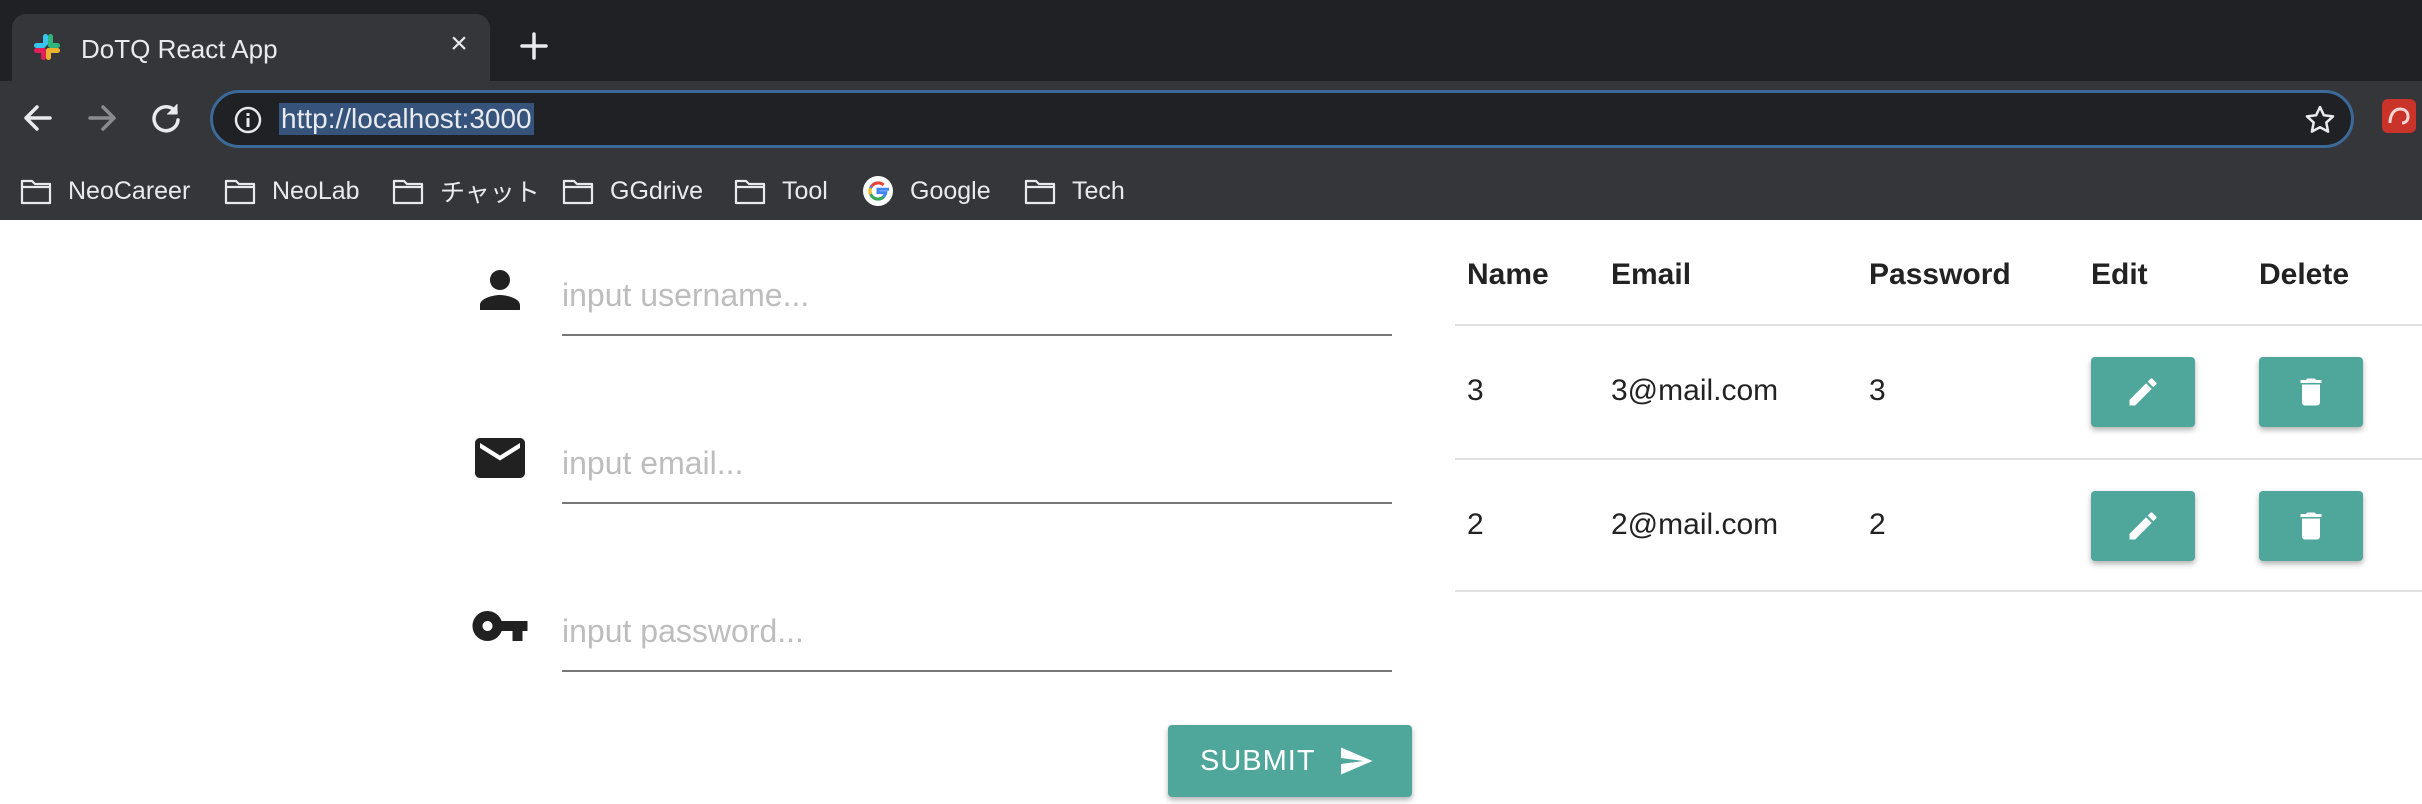 The height and width of the screenshot is (804, 2422). Describe the element at coordinates (38, 118) in the screenshot. I see `back-arrow-icon` at that location.